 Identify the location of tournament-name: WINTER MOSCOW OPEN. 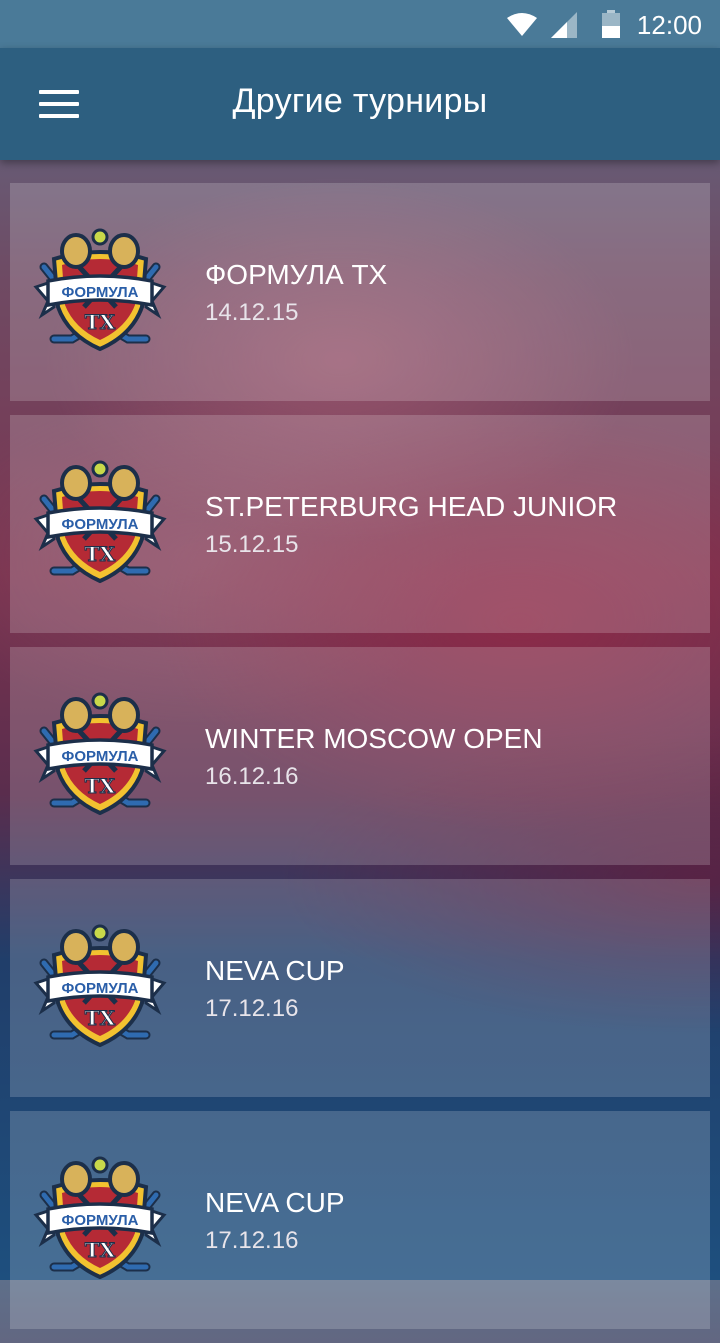
(374, 738).